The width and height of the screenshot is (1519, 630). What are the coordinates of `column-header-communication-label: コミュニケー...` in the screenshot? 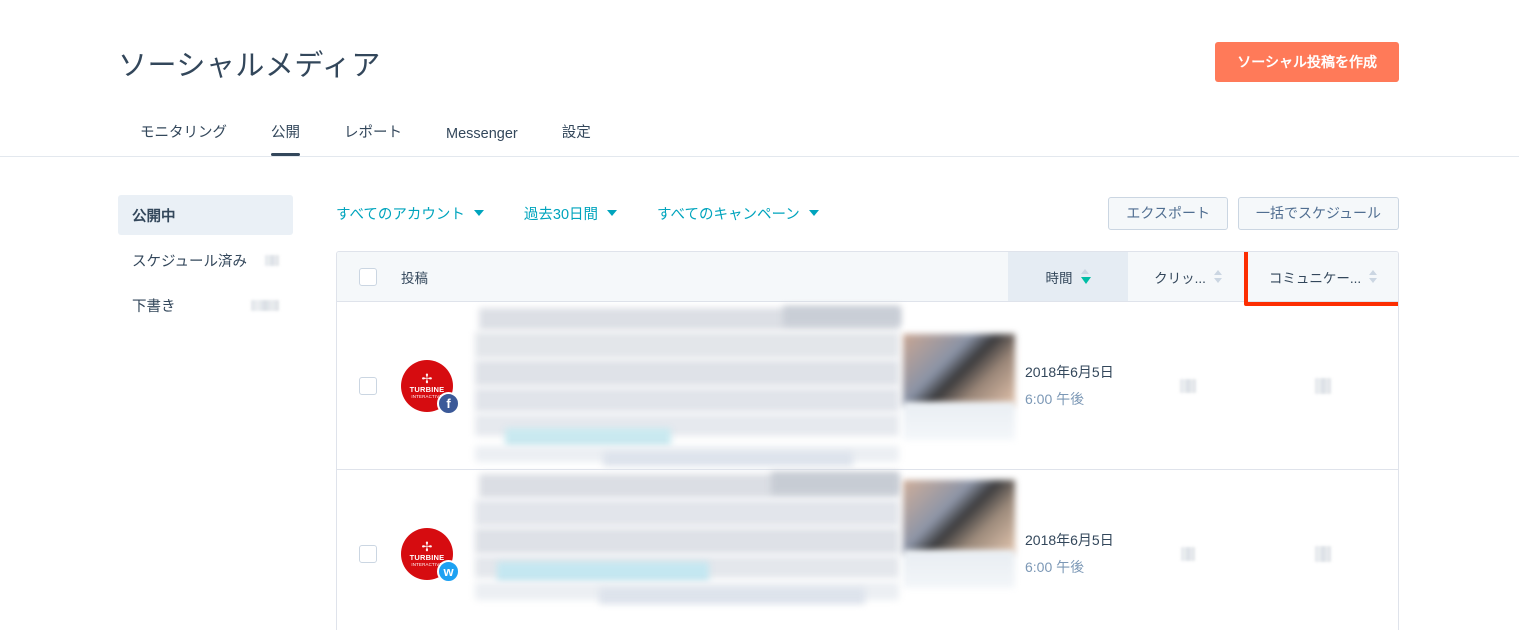 It's located at (1315, 278).